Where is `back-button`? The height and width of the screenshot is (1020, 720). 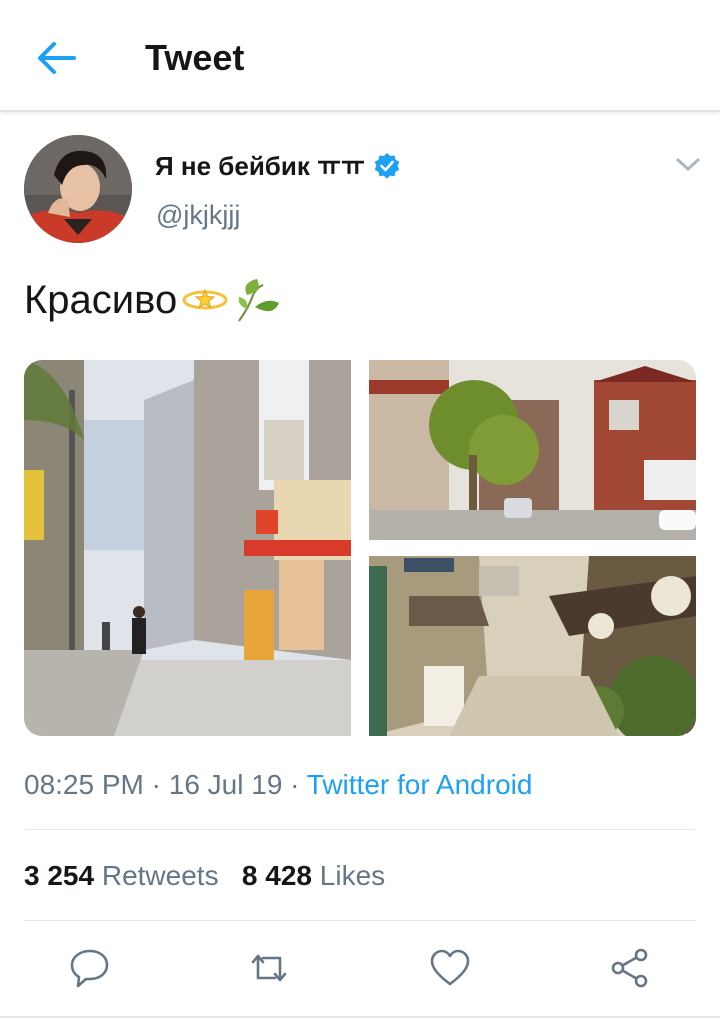 back-button is located at coordinates (56, 58).